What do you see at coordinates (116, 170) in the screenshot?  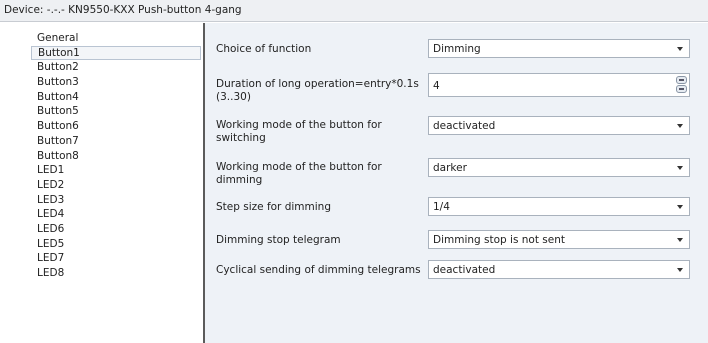 I see `sidebar-item-led1: LED1` at bounding box center [116, 170].